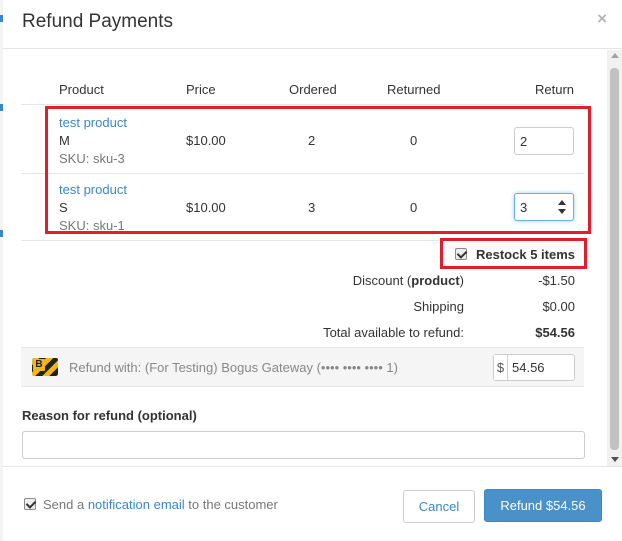  What do you see at coordinates (302, 104) in the screenshot?
I see `table-divider` at bounding box center [302, 104].